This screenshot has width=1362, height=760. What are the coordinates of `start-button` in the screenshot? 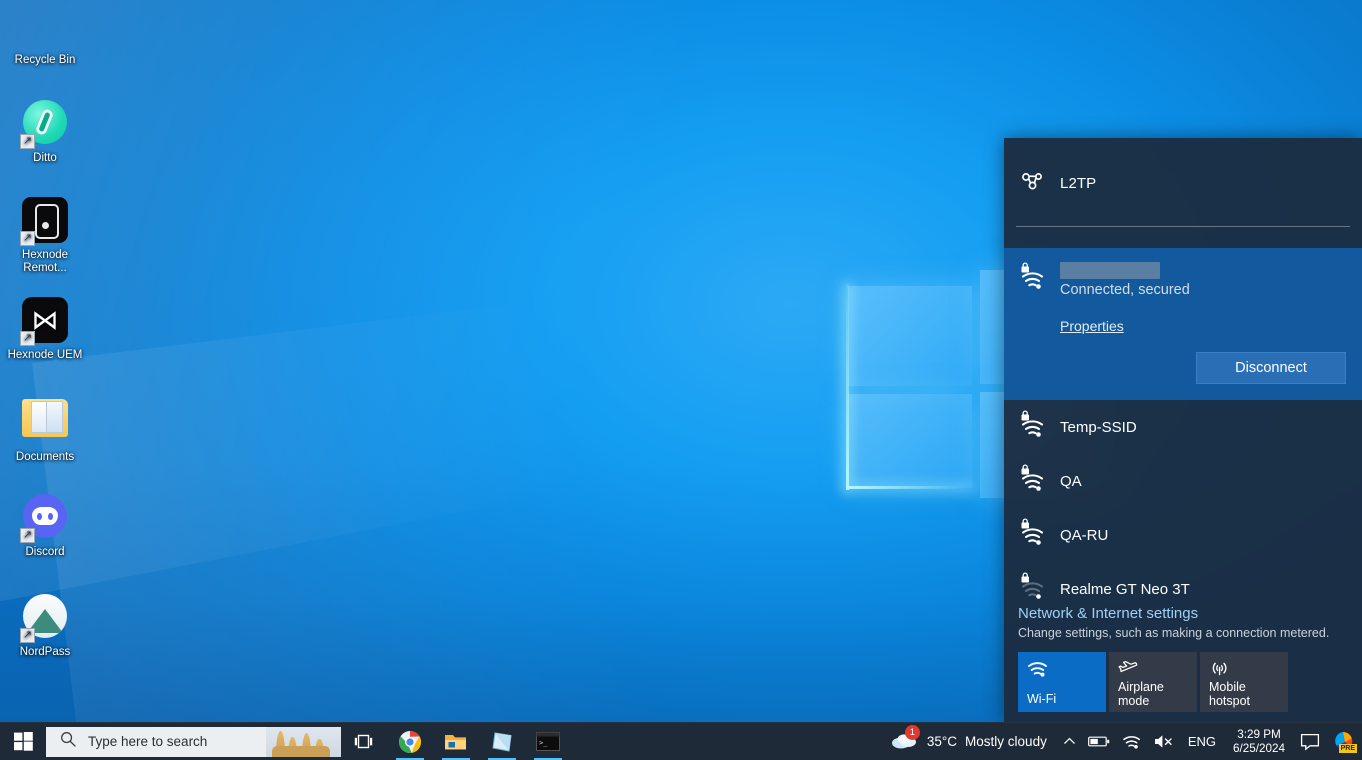 It's located at (23, 741).